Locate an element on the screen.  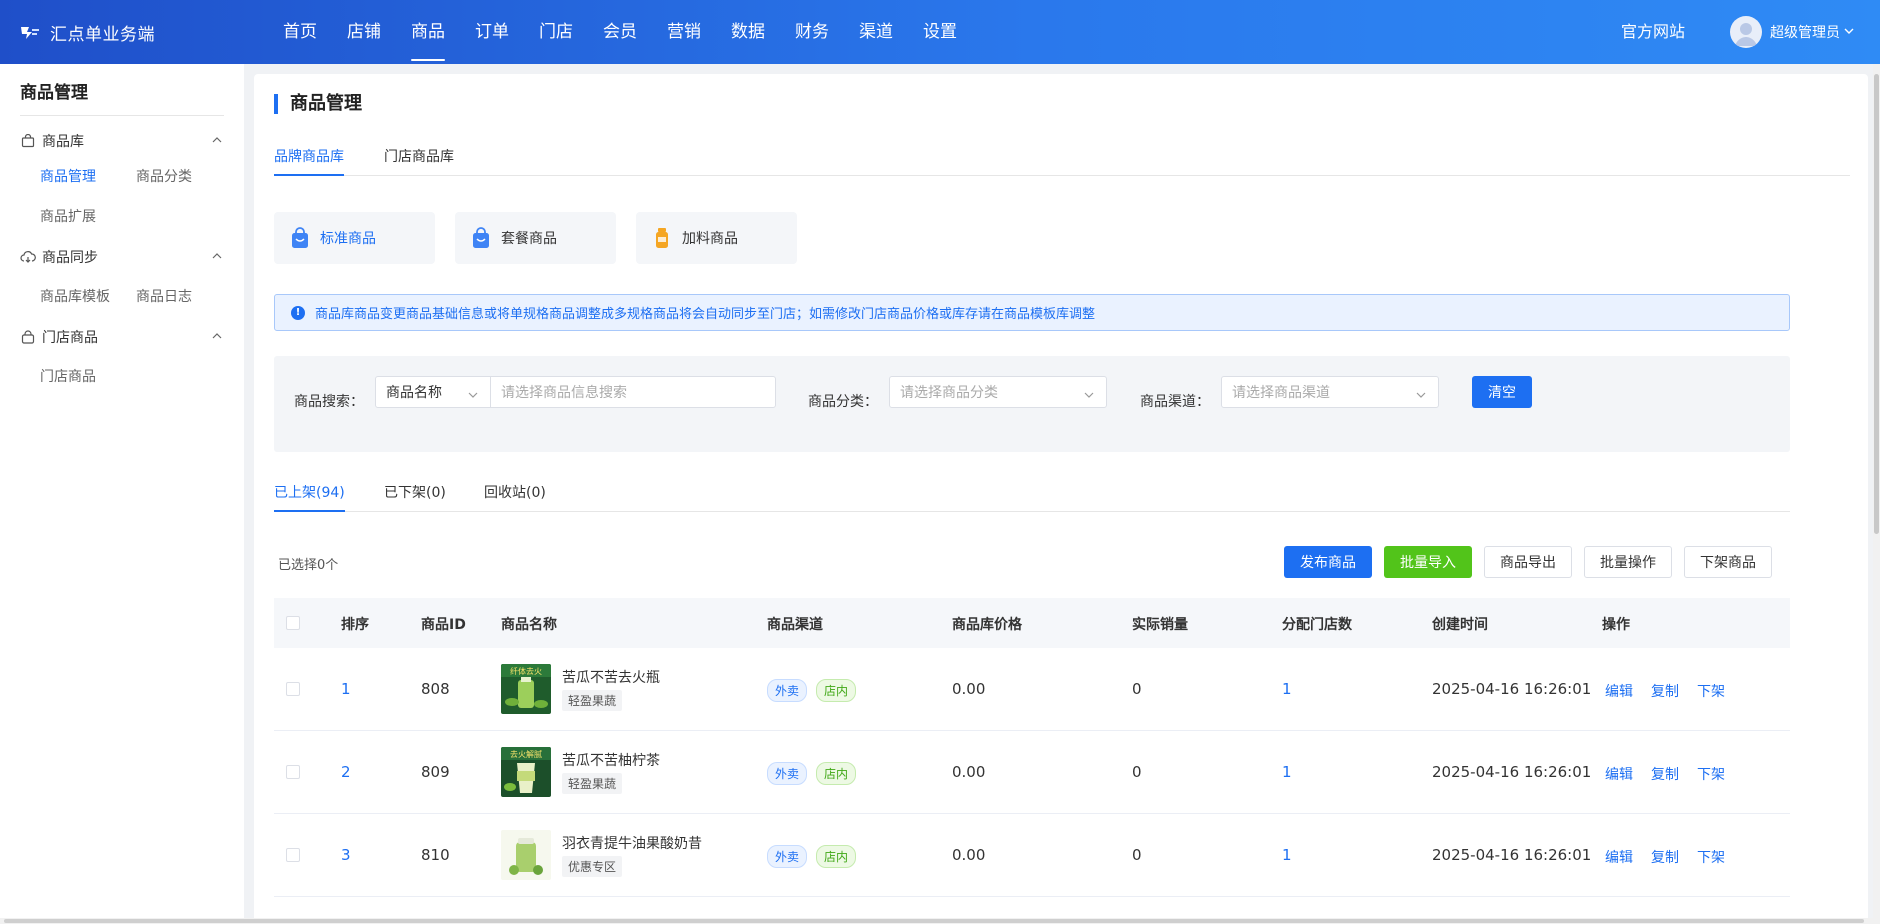
sidebar-group-label: 商品库 is located at coordinates (63, 142).